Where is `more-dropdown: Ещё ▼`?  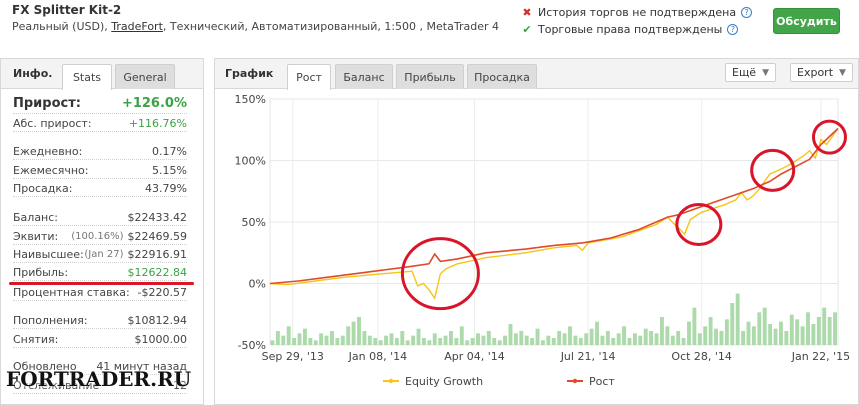 more-dropdown: Ещё ▼ is located at coordinates (751, 72).